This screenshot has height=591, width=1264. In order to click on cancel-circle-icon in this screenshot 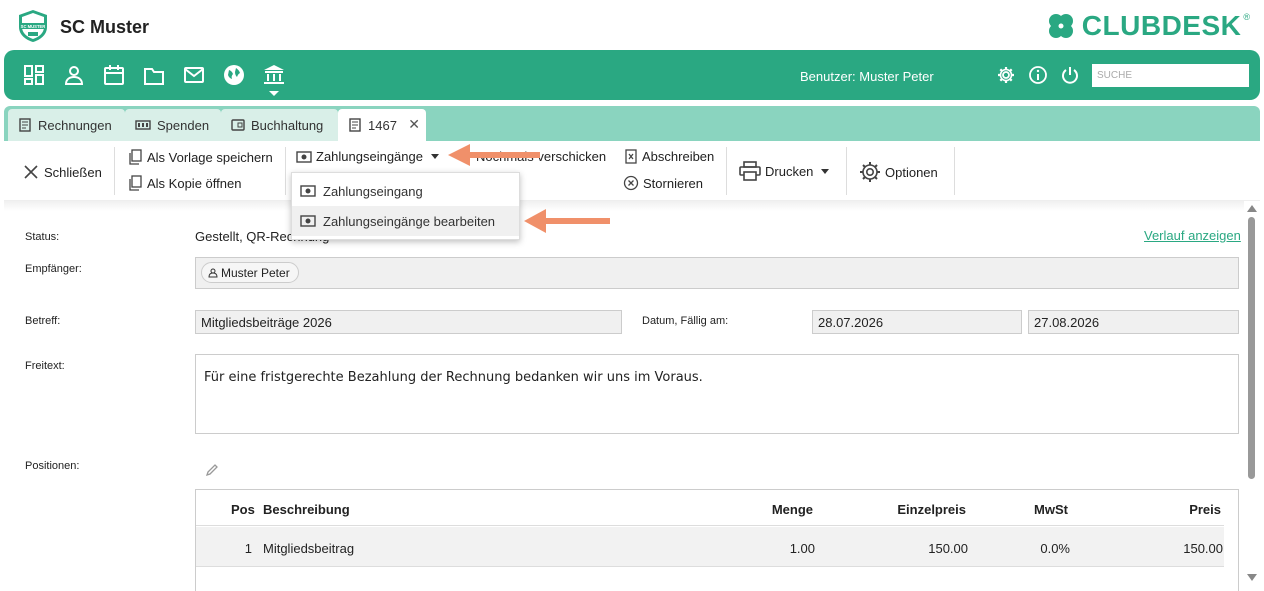, I will do `click(631, 183)`.